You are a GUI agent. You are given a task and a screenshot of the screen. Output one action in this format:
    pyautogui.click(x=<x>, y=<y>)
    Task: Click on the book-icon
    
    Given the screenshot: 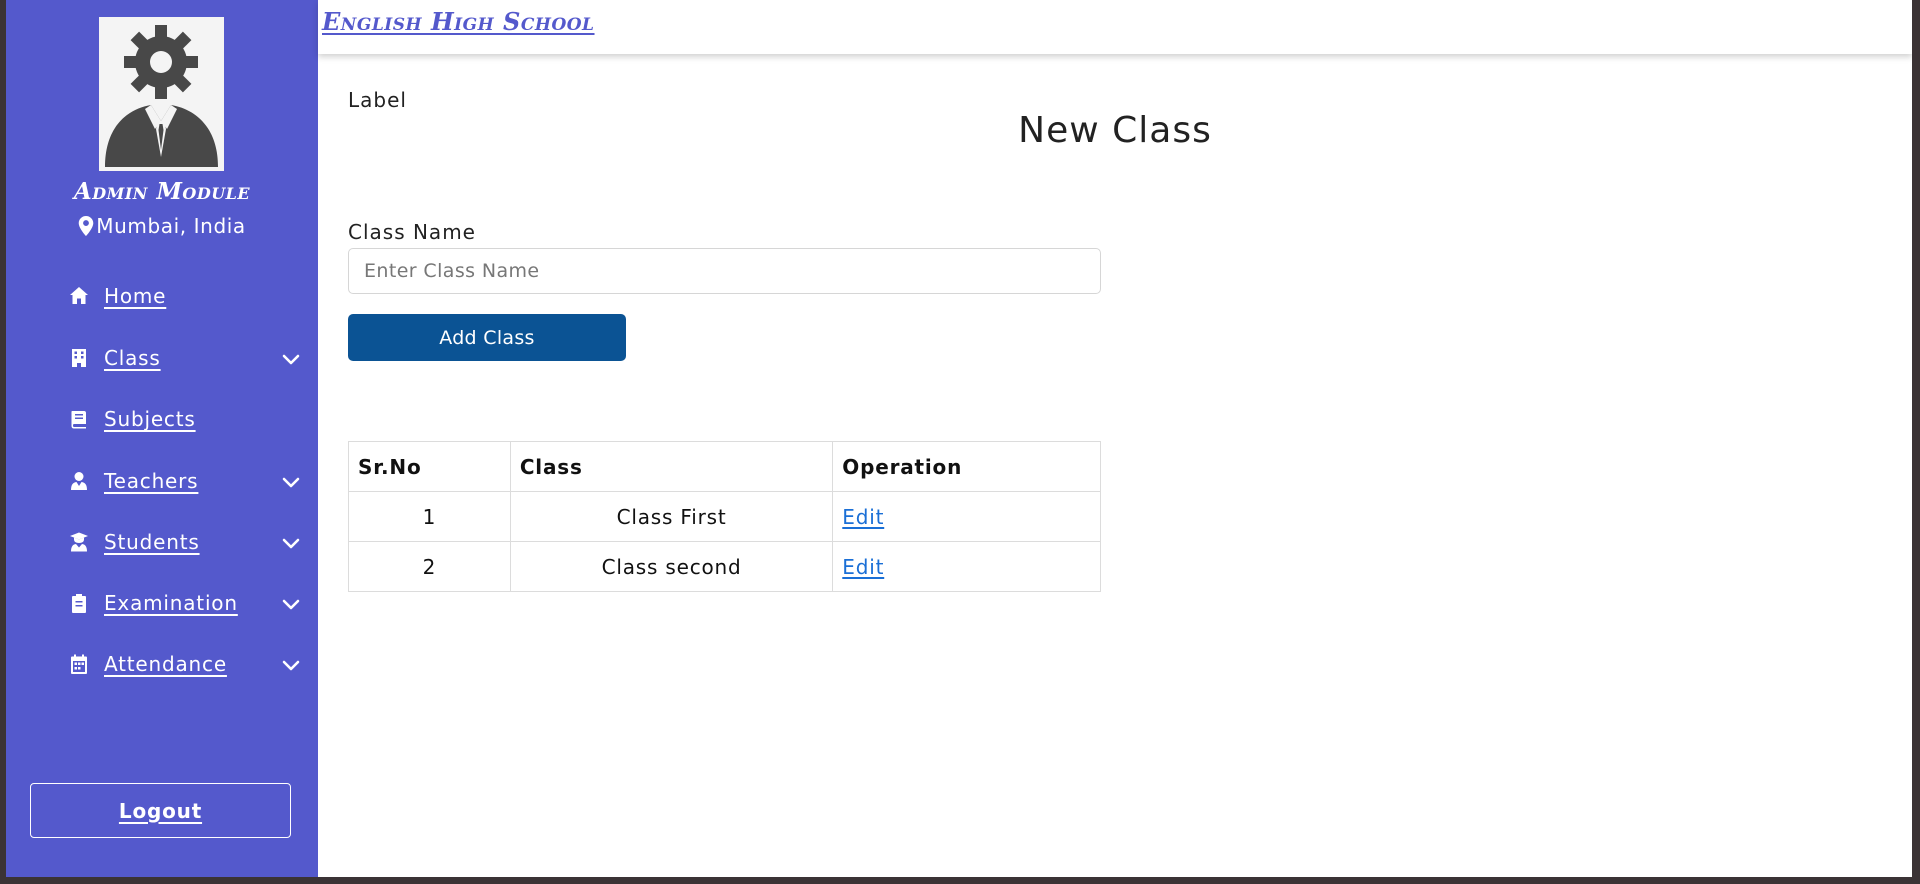 What is the action you would take?
    pyautogui.click(x=79, y=419)
    